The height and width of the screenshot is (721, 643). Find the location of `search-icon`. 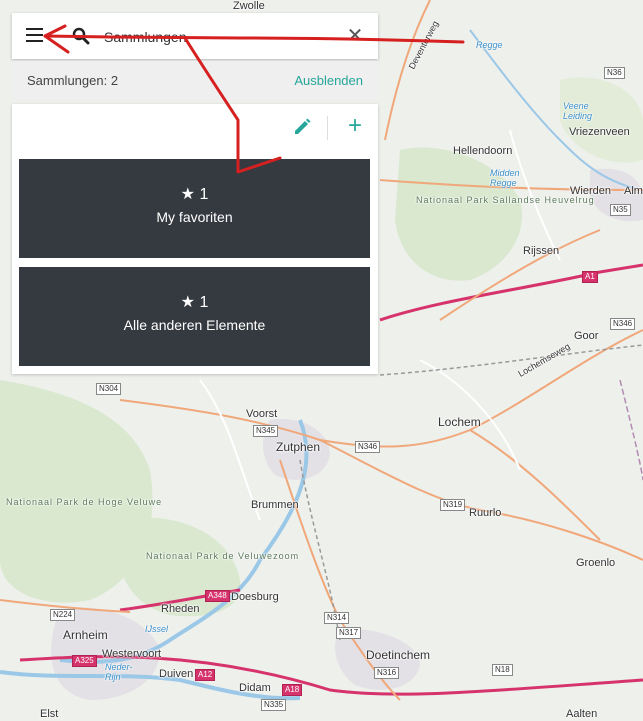

search-icon is located at coordinates (81, 36).